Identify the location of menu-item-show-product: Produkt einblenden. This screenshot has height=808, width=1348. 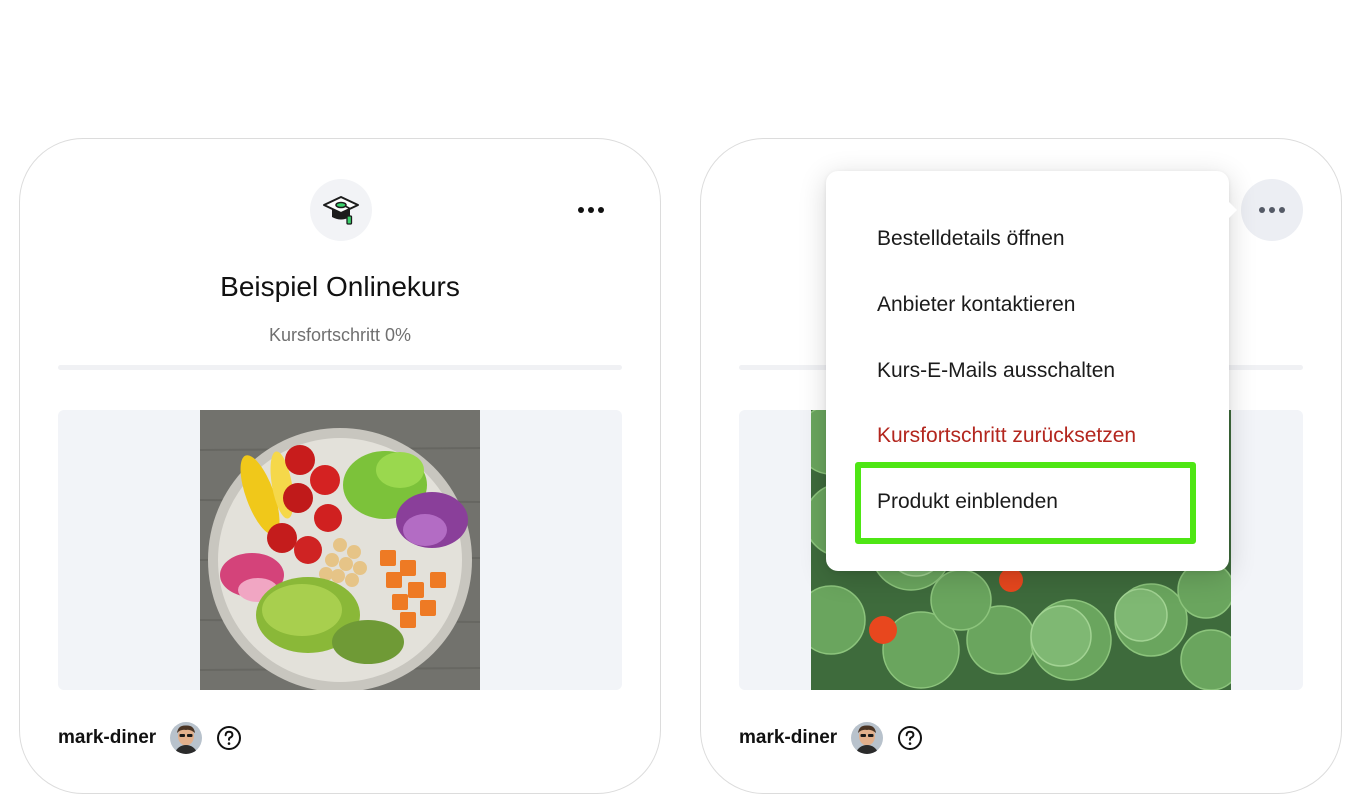
(967, 502).